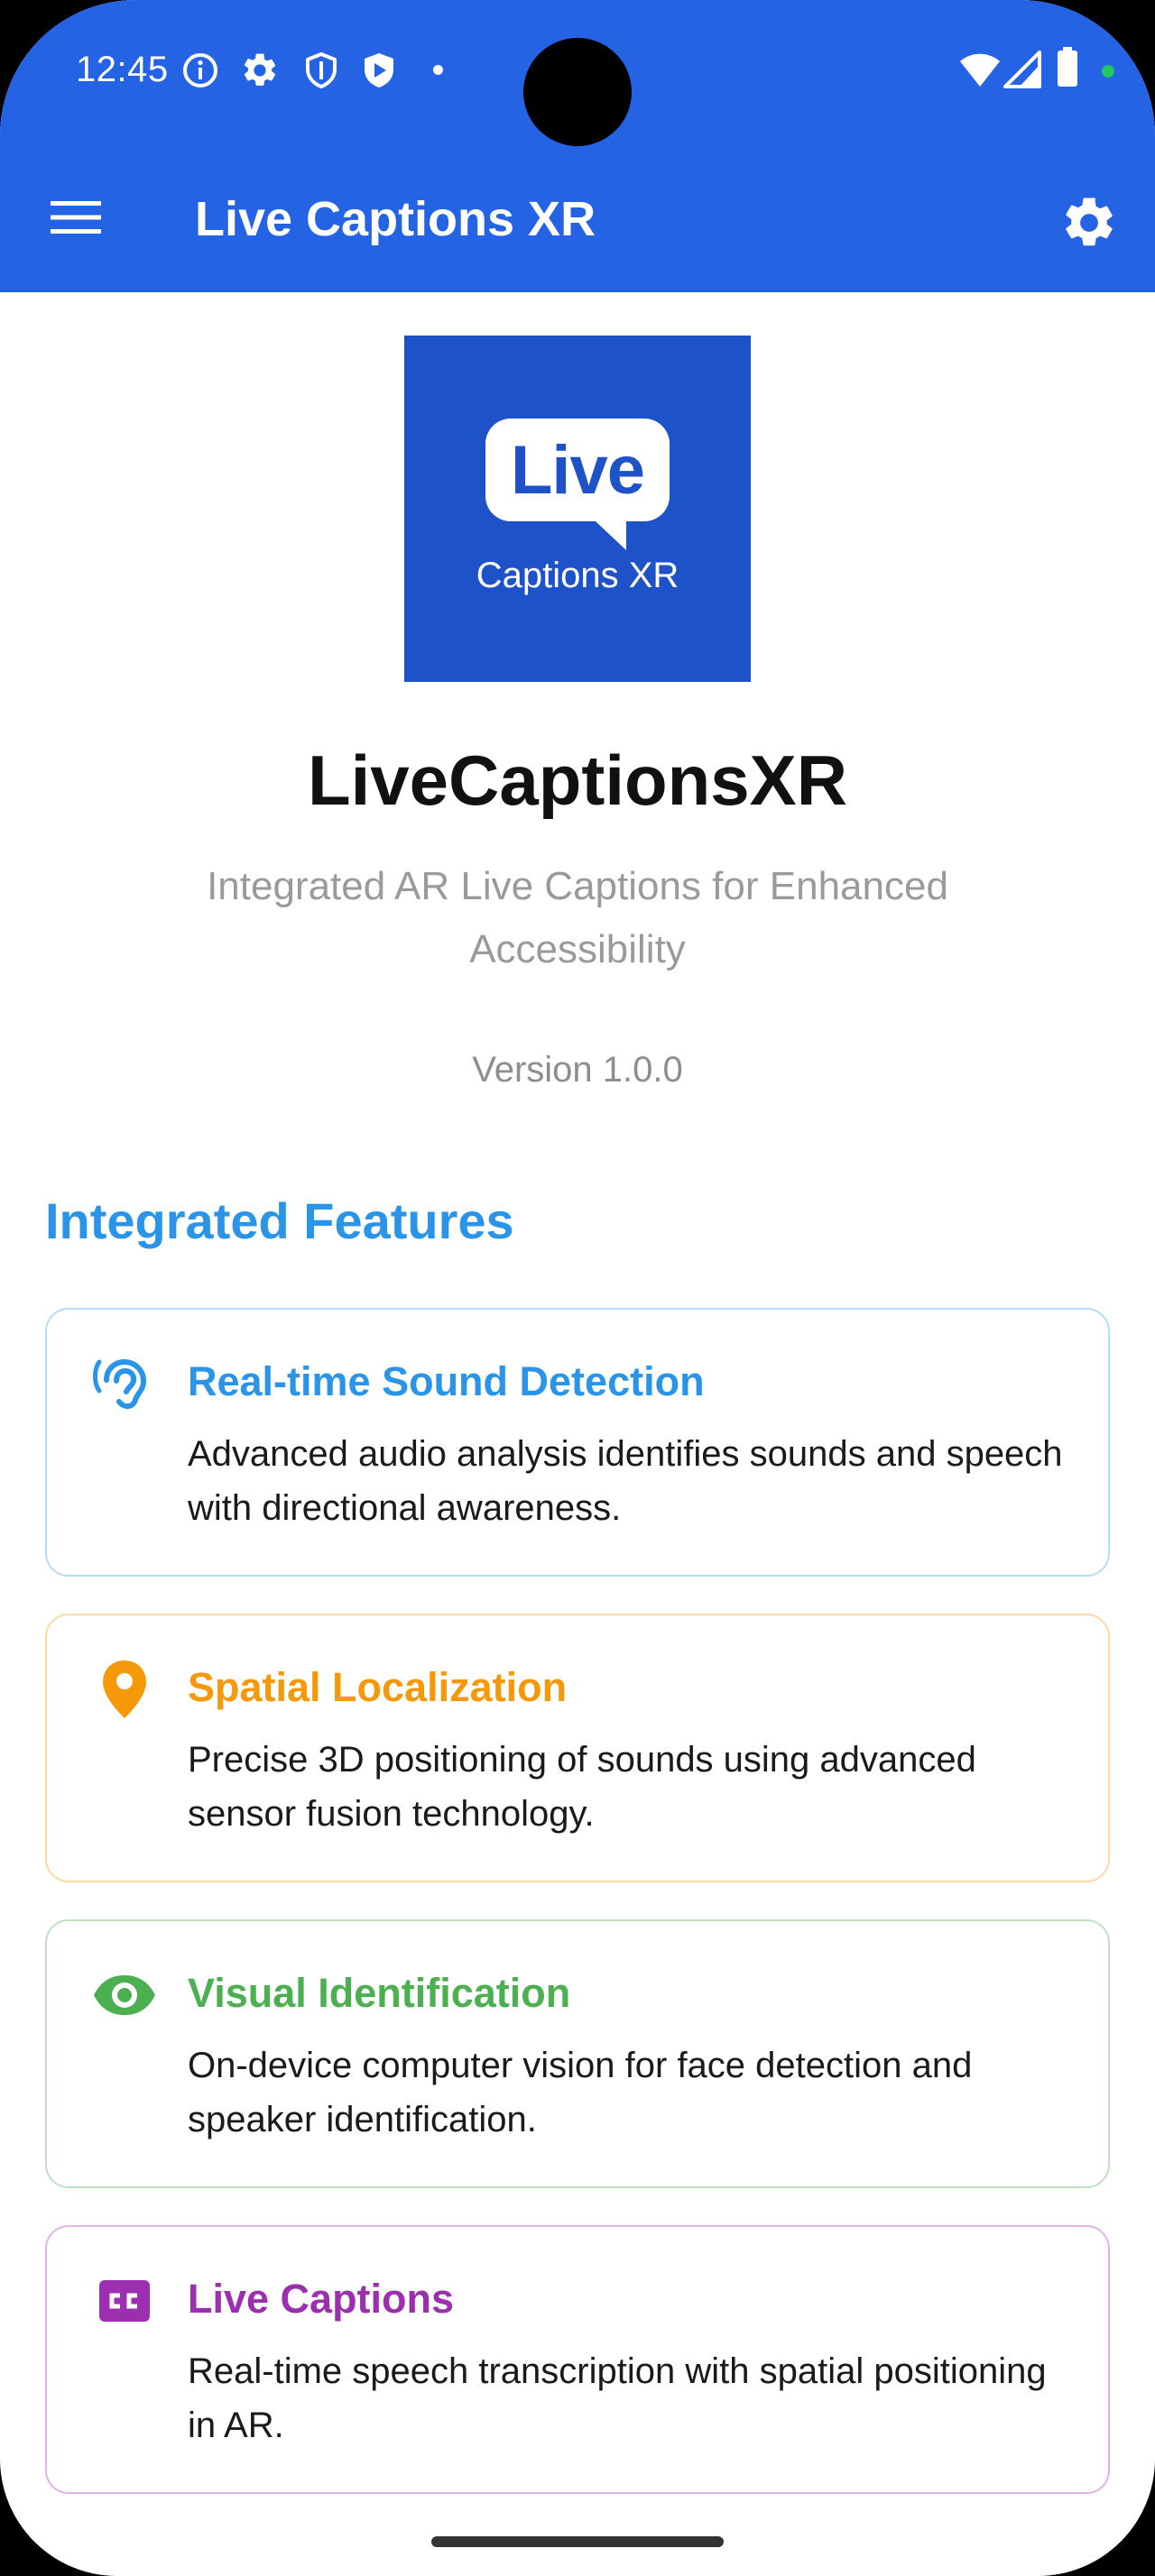  I want to click on location-pin-icon, so click(124, 1690).